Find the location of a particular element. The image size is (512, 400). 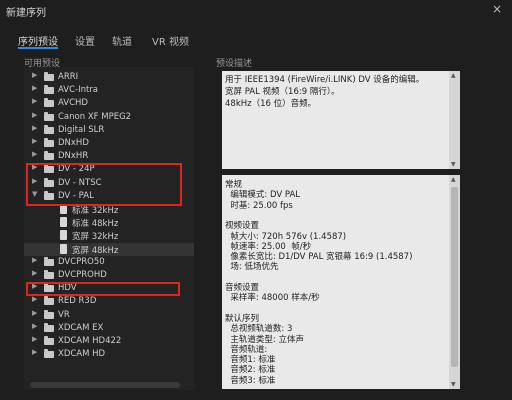

tree-folder-item: ▶ DNxHD is located at coordinates (109, 143).